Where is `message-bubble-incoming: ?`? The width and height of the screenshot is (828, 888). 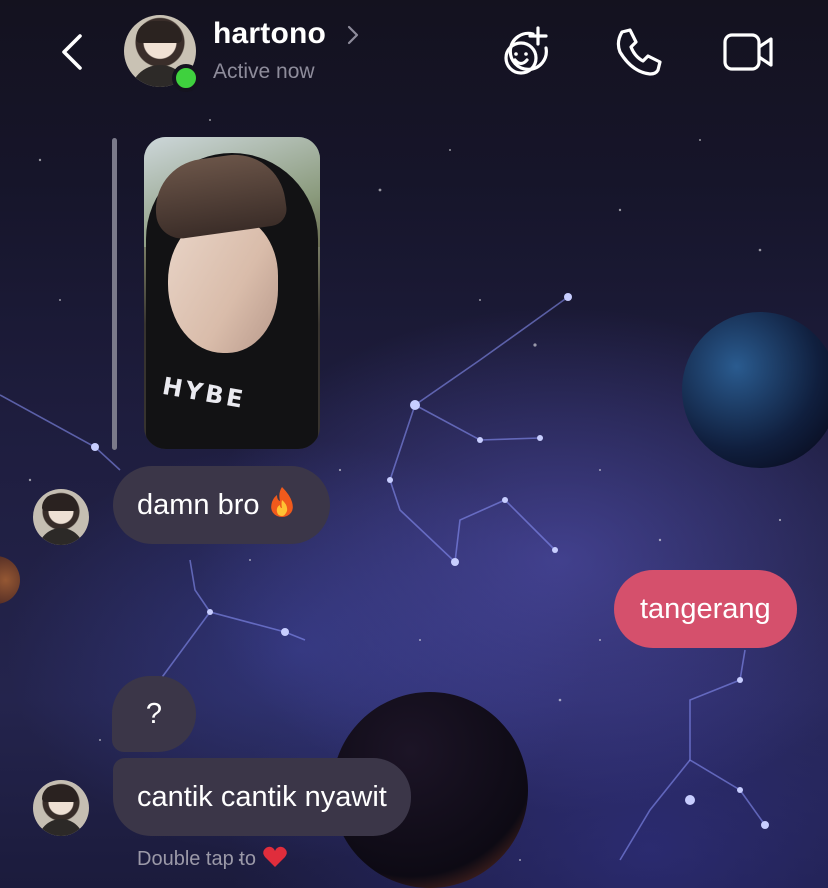
message-bubble-incoming: ? is located at coordinates (154, 714).